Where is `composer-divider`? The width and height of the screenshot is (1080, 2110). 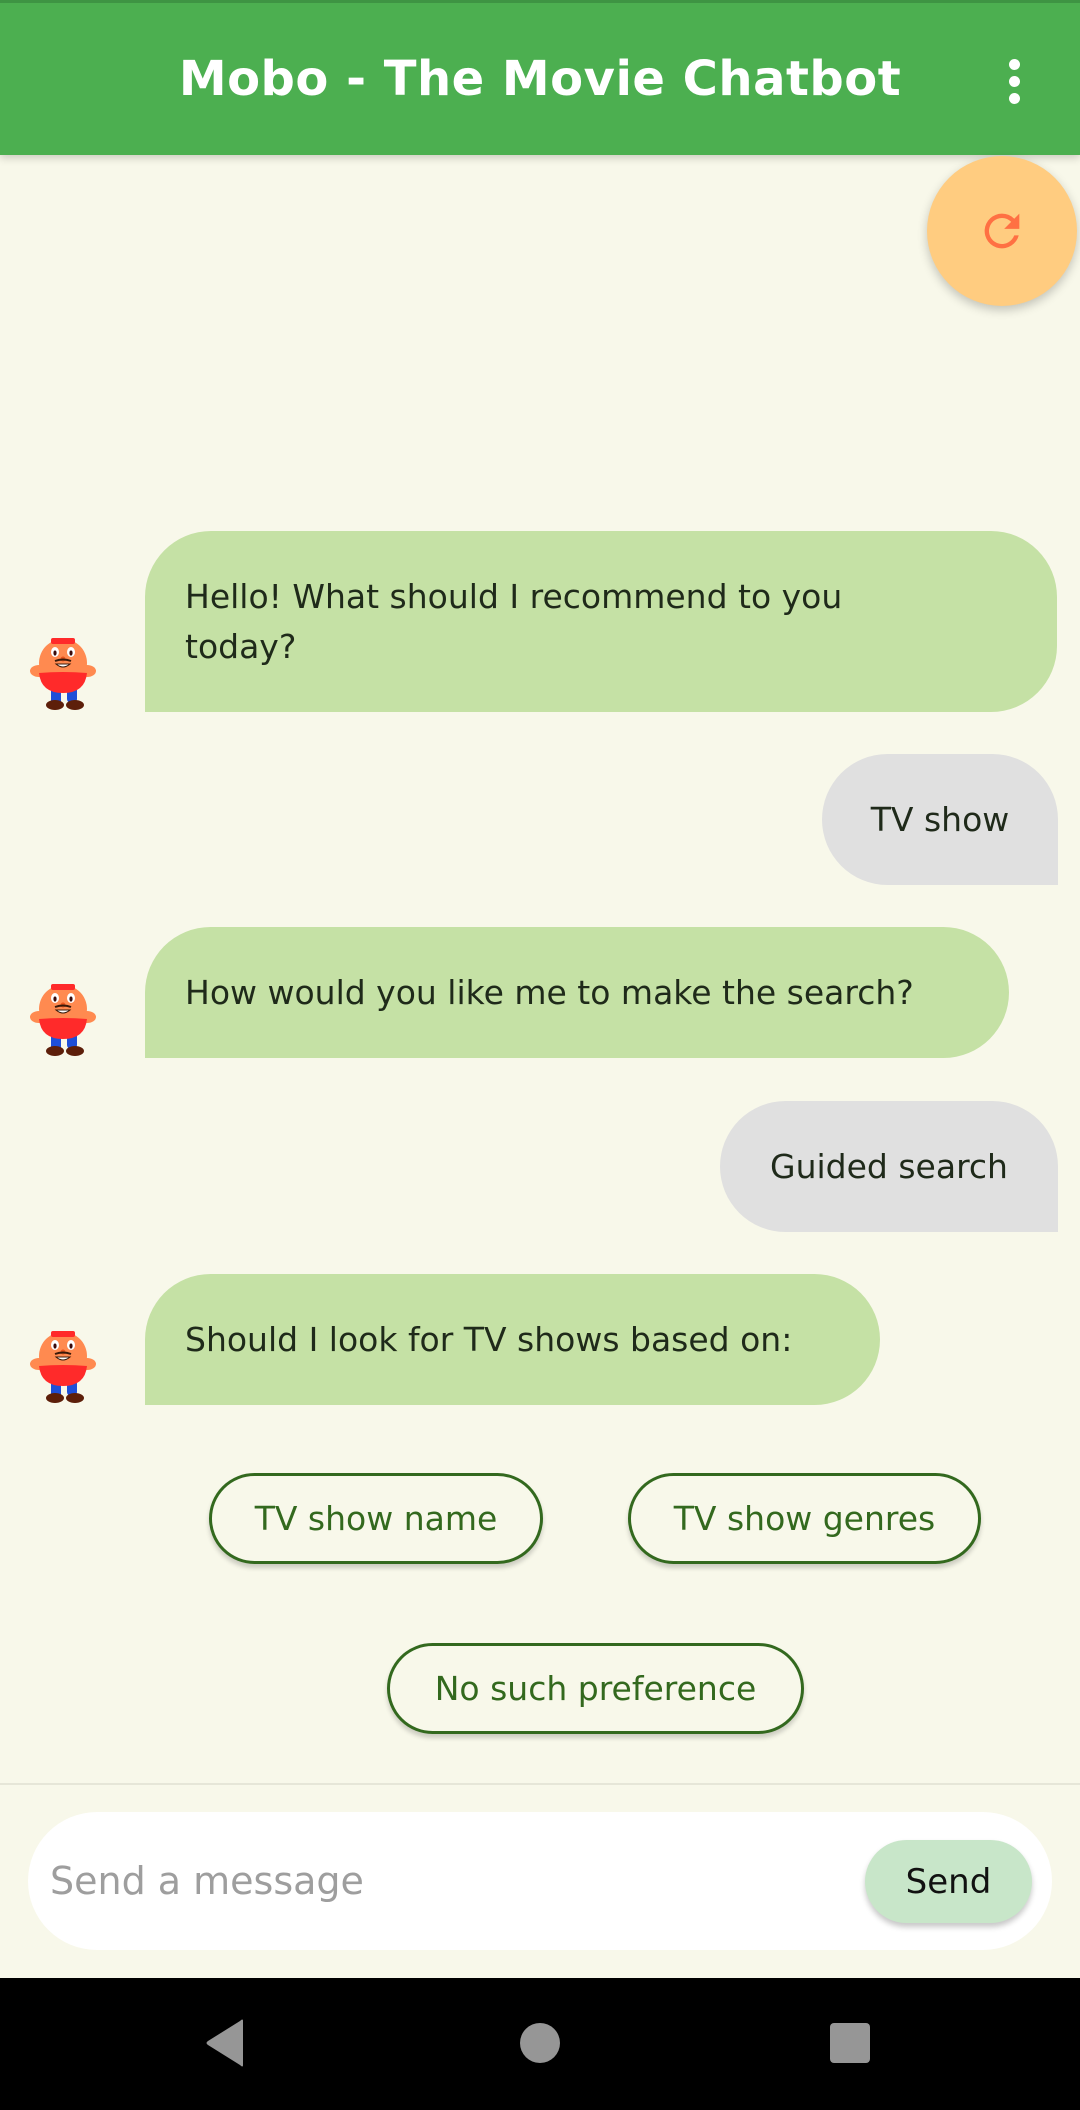
composer-divider is located at coordinates (540, 1784).